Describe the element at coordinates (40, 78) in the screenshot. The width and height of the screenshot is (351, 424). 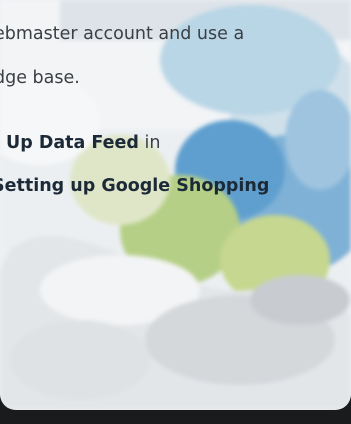
I see `intro-text-line-2: dge base.` at that location.